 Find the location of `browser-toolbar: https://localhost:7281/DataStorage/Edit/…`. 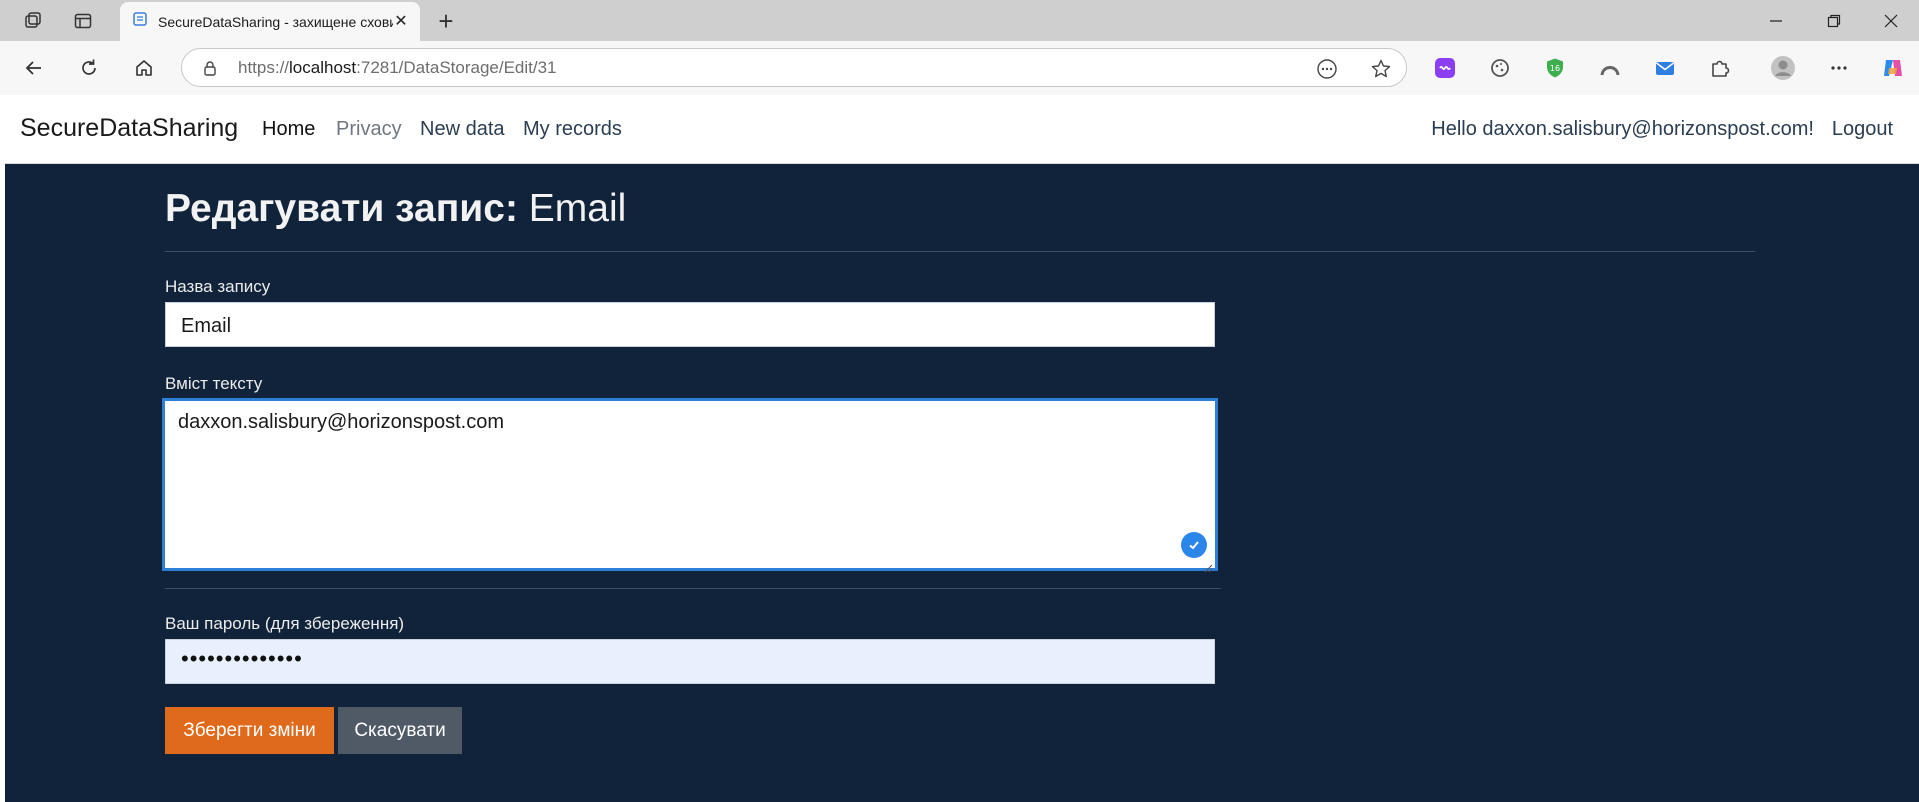

browser-toolbar: https://localhost:7281/DataStorage/Edit/… is located at coordinates (959, 68).